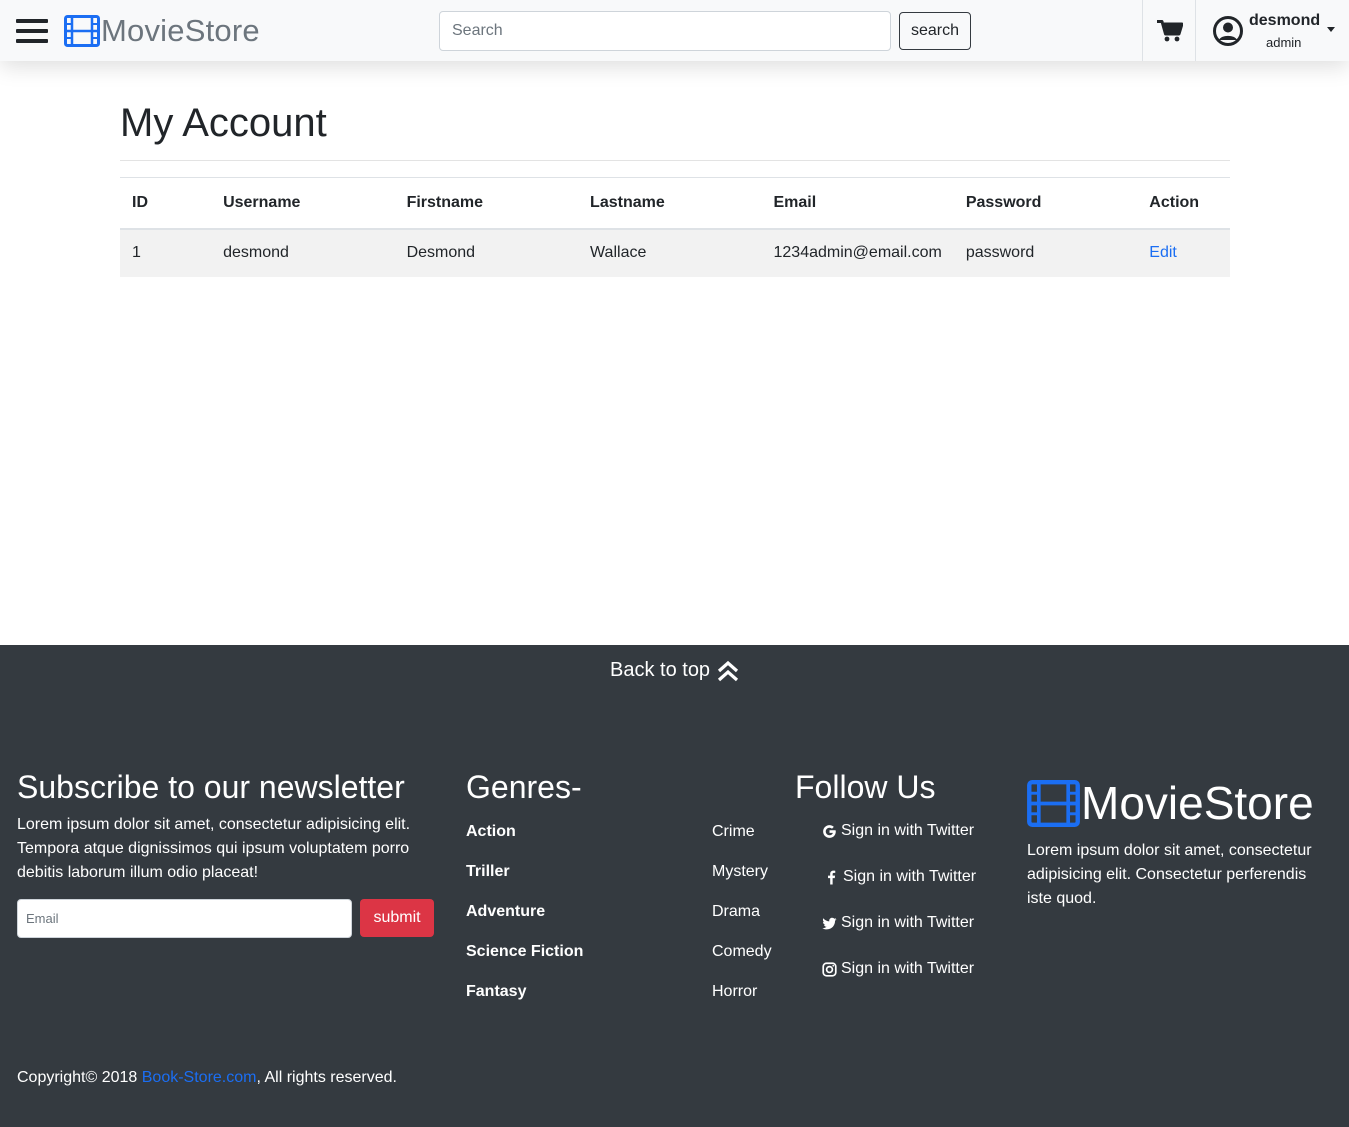 The image size is (1349, 1127). Describe the element at coordinates (223, 123) in the screenshot. I see `page-title: My Account` at that location.